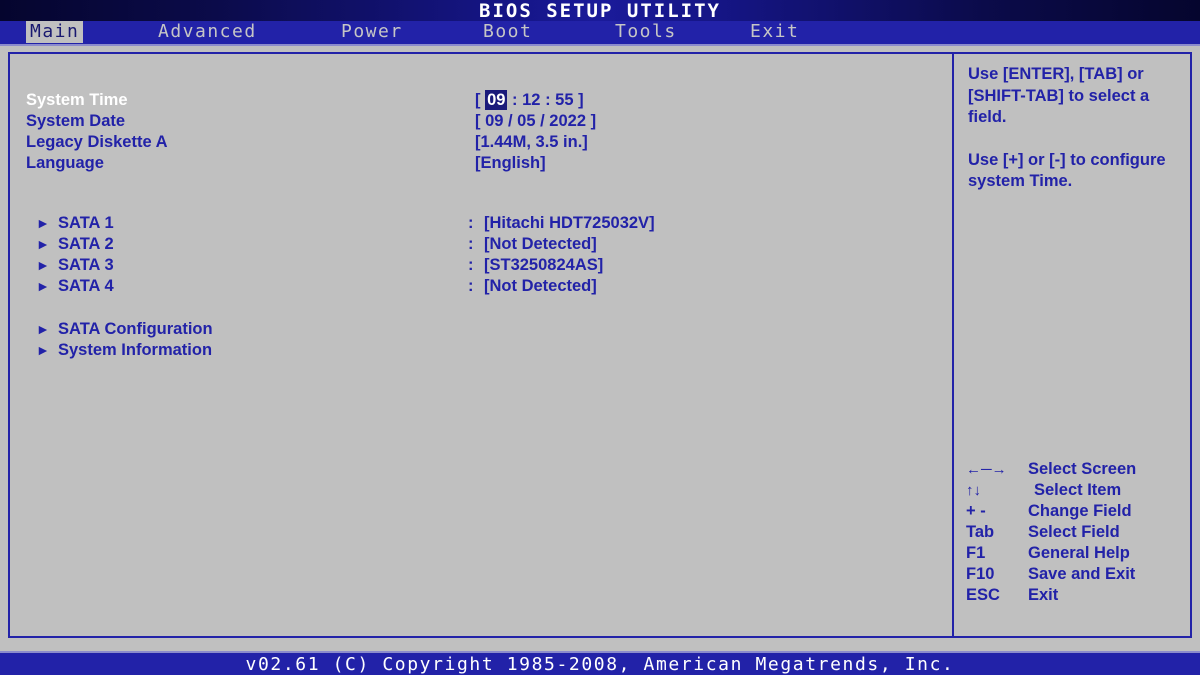 The image size is (1200, 675). I want to click on legend-description: Change Field, so click(1080, 511).